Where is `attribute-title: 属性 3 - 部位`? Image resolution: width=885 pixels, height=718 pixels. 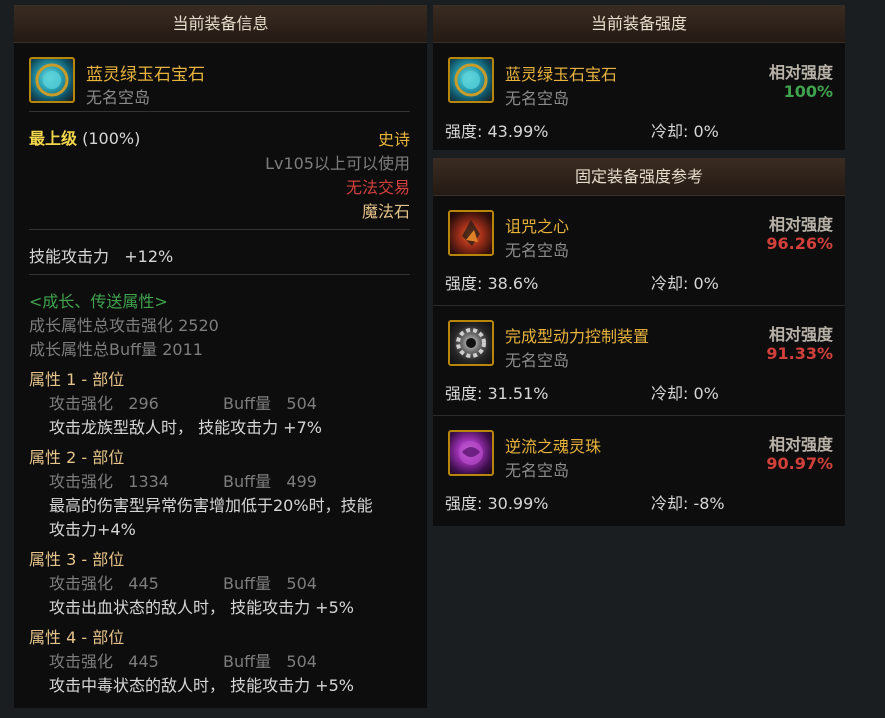
attribute-title: 属性 3 - 部位 is located at coordinates (77, 559).